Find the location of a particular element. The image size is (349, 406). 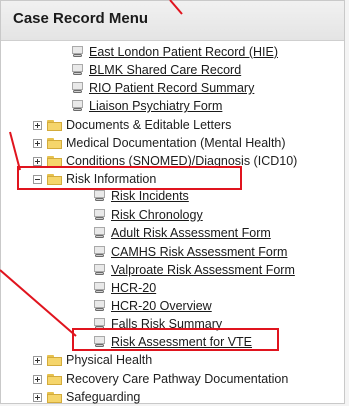

menu-folder-medical-documentation: Medical Documentation (Mental Health) is located at coordinates (159, 143).